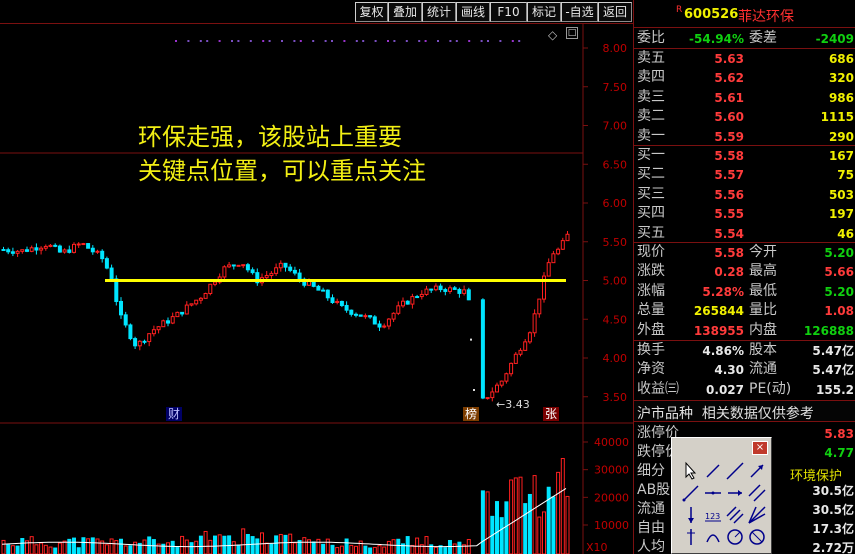 The width and height of the screenshot is (855, 554). Describe the element at coordinates (651, 232) in the screenshot. I see `buy-level-label: 买五` at that location.